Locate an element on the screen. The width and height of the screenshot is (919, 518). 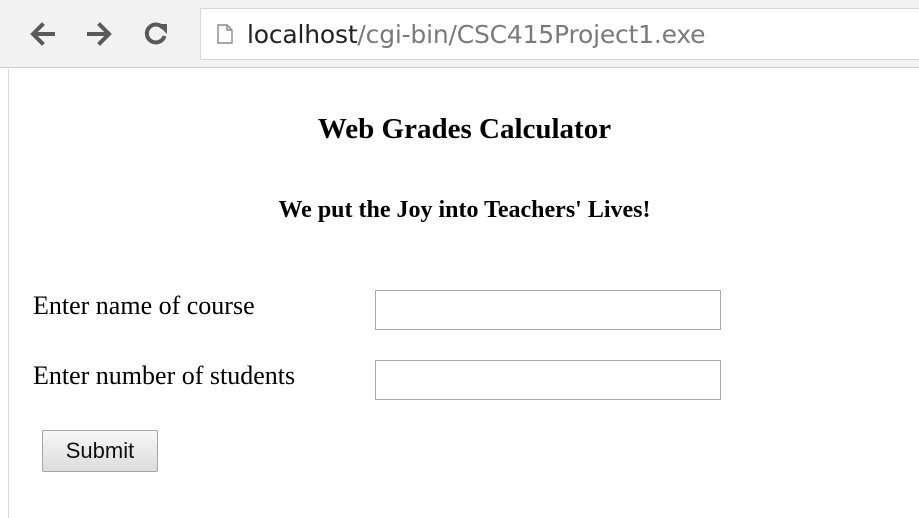
reload-button is located at coordinates (156, 34).